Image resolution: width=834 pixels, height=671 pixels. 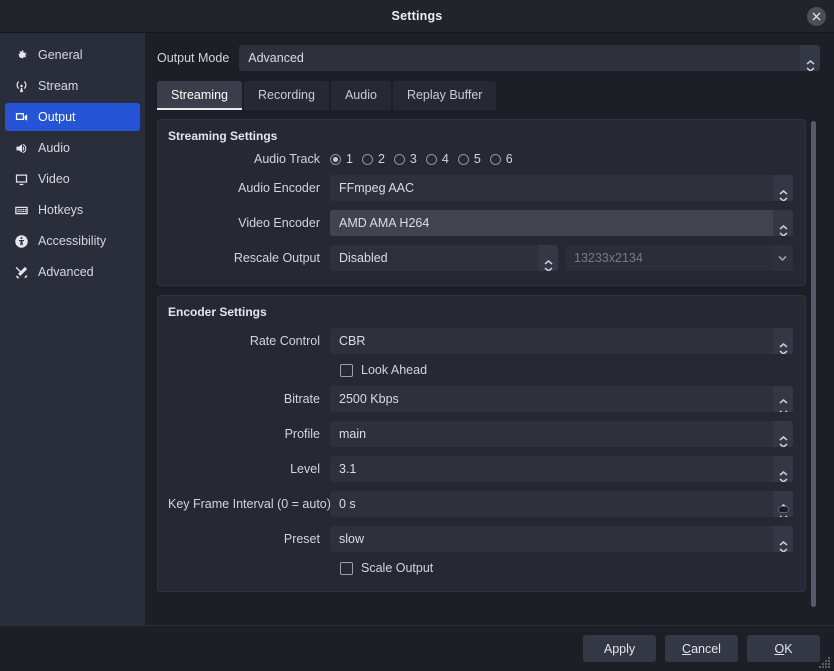 What do you see at coordinates (286, 95) in the screenshot?
I see `tab-recording: Recording` at bounding box center [286, 95].